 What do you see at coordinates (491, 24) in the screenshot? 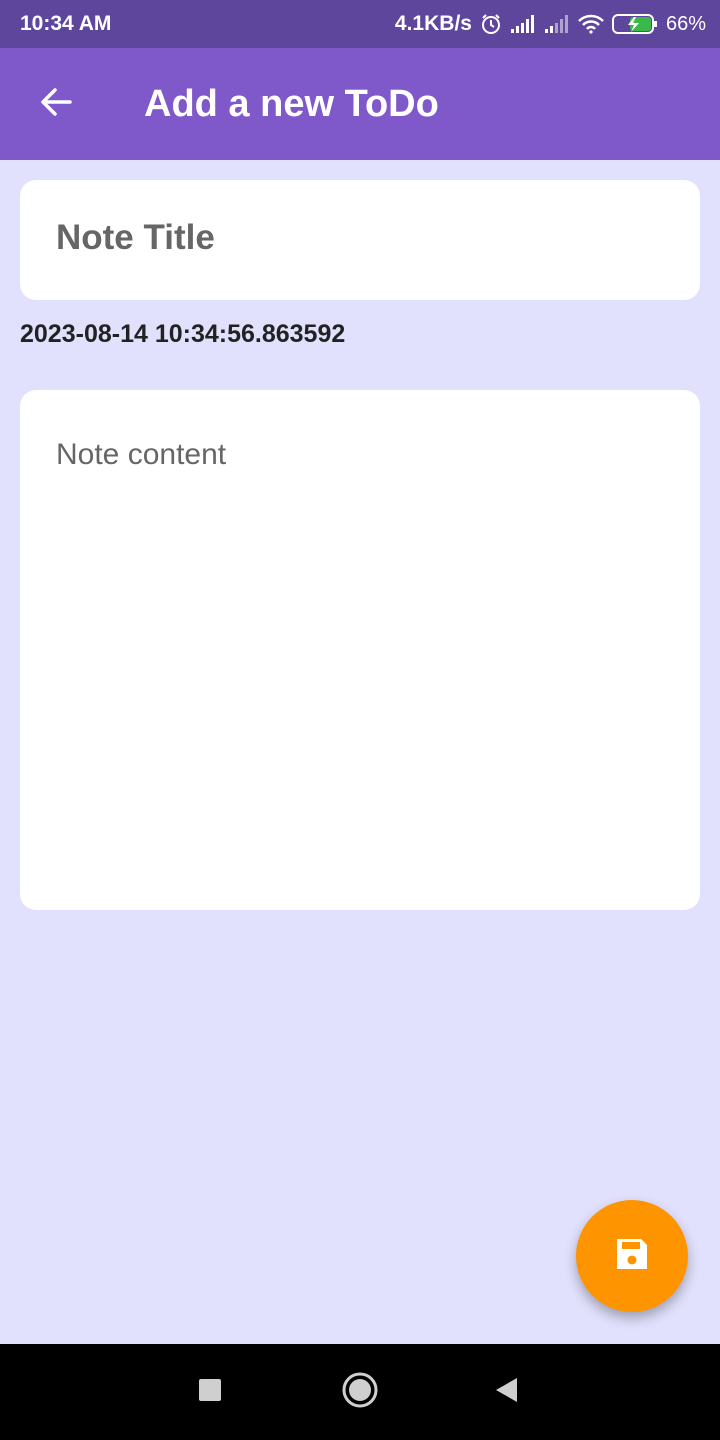
I see `alarm-icon` at bounding box center [491, 24].